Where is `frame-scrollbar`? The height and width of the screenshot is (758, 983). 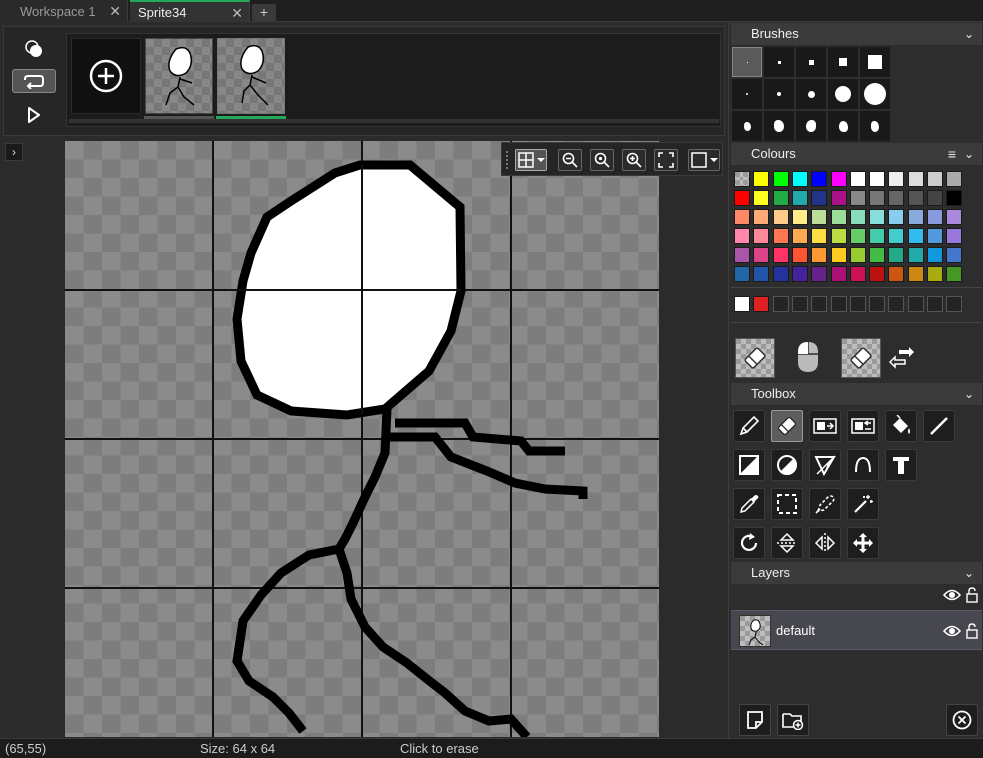
frame-scrollbar is located at coordinates (394, 121).